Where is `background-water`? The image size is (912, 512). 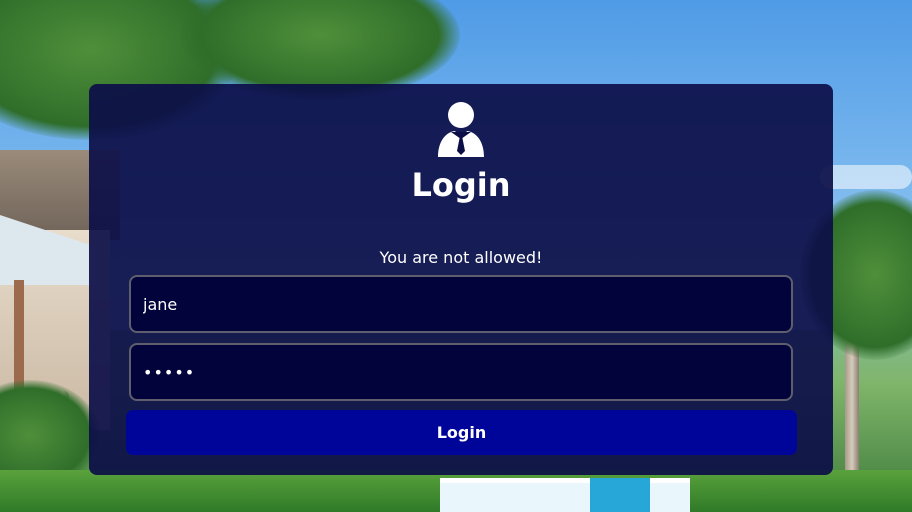 background-water is located at coordinates (620, 495).